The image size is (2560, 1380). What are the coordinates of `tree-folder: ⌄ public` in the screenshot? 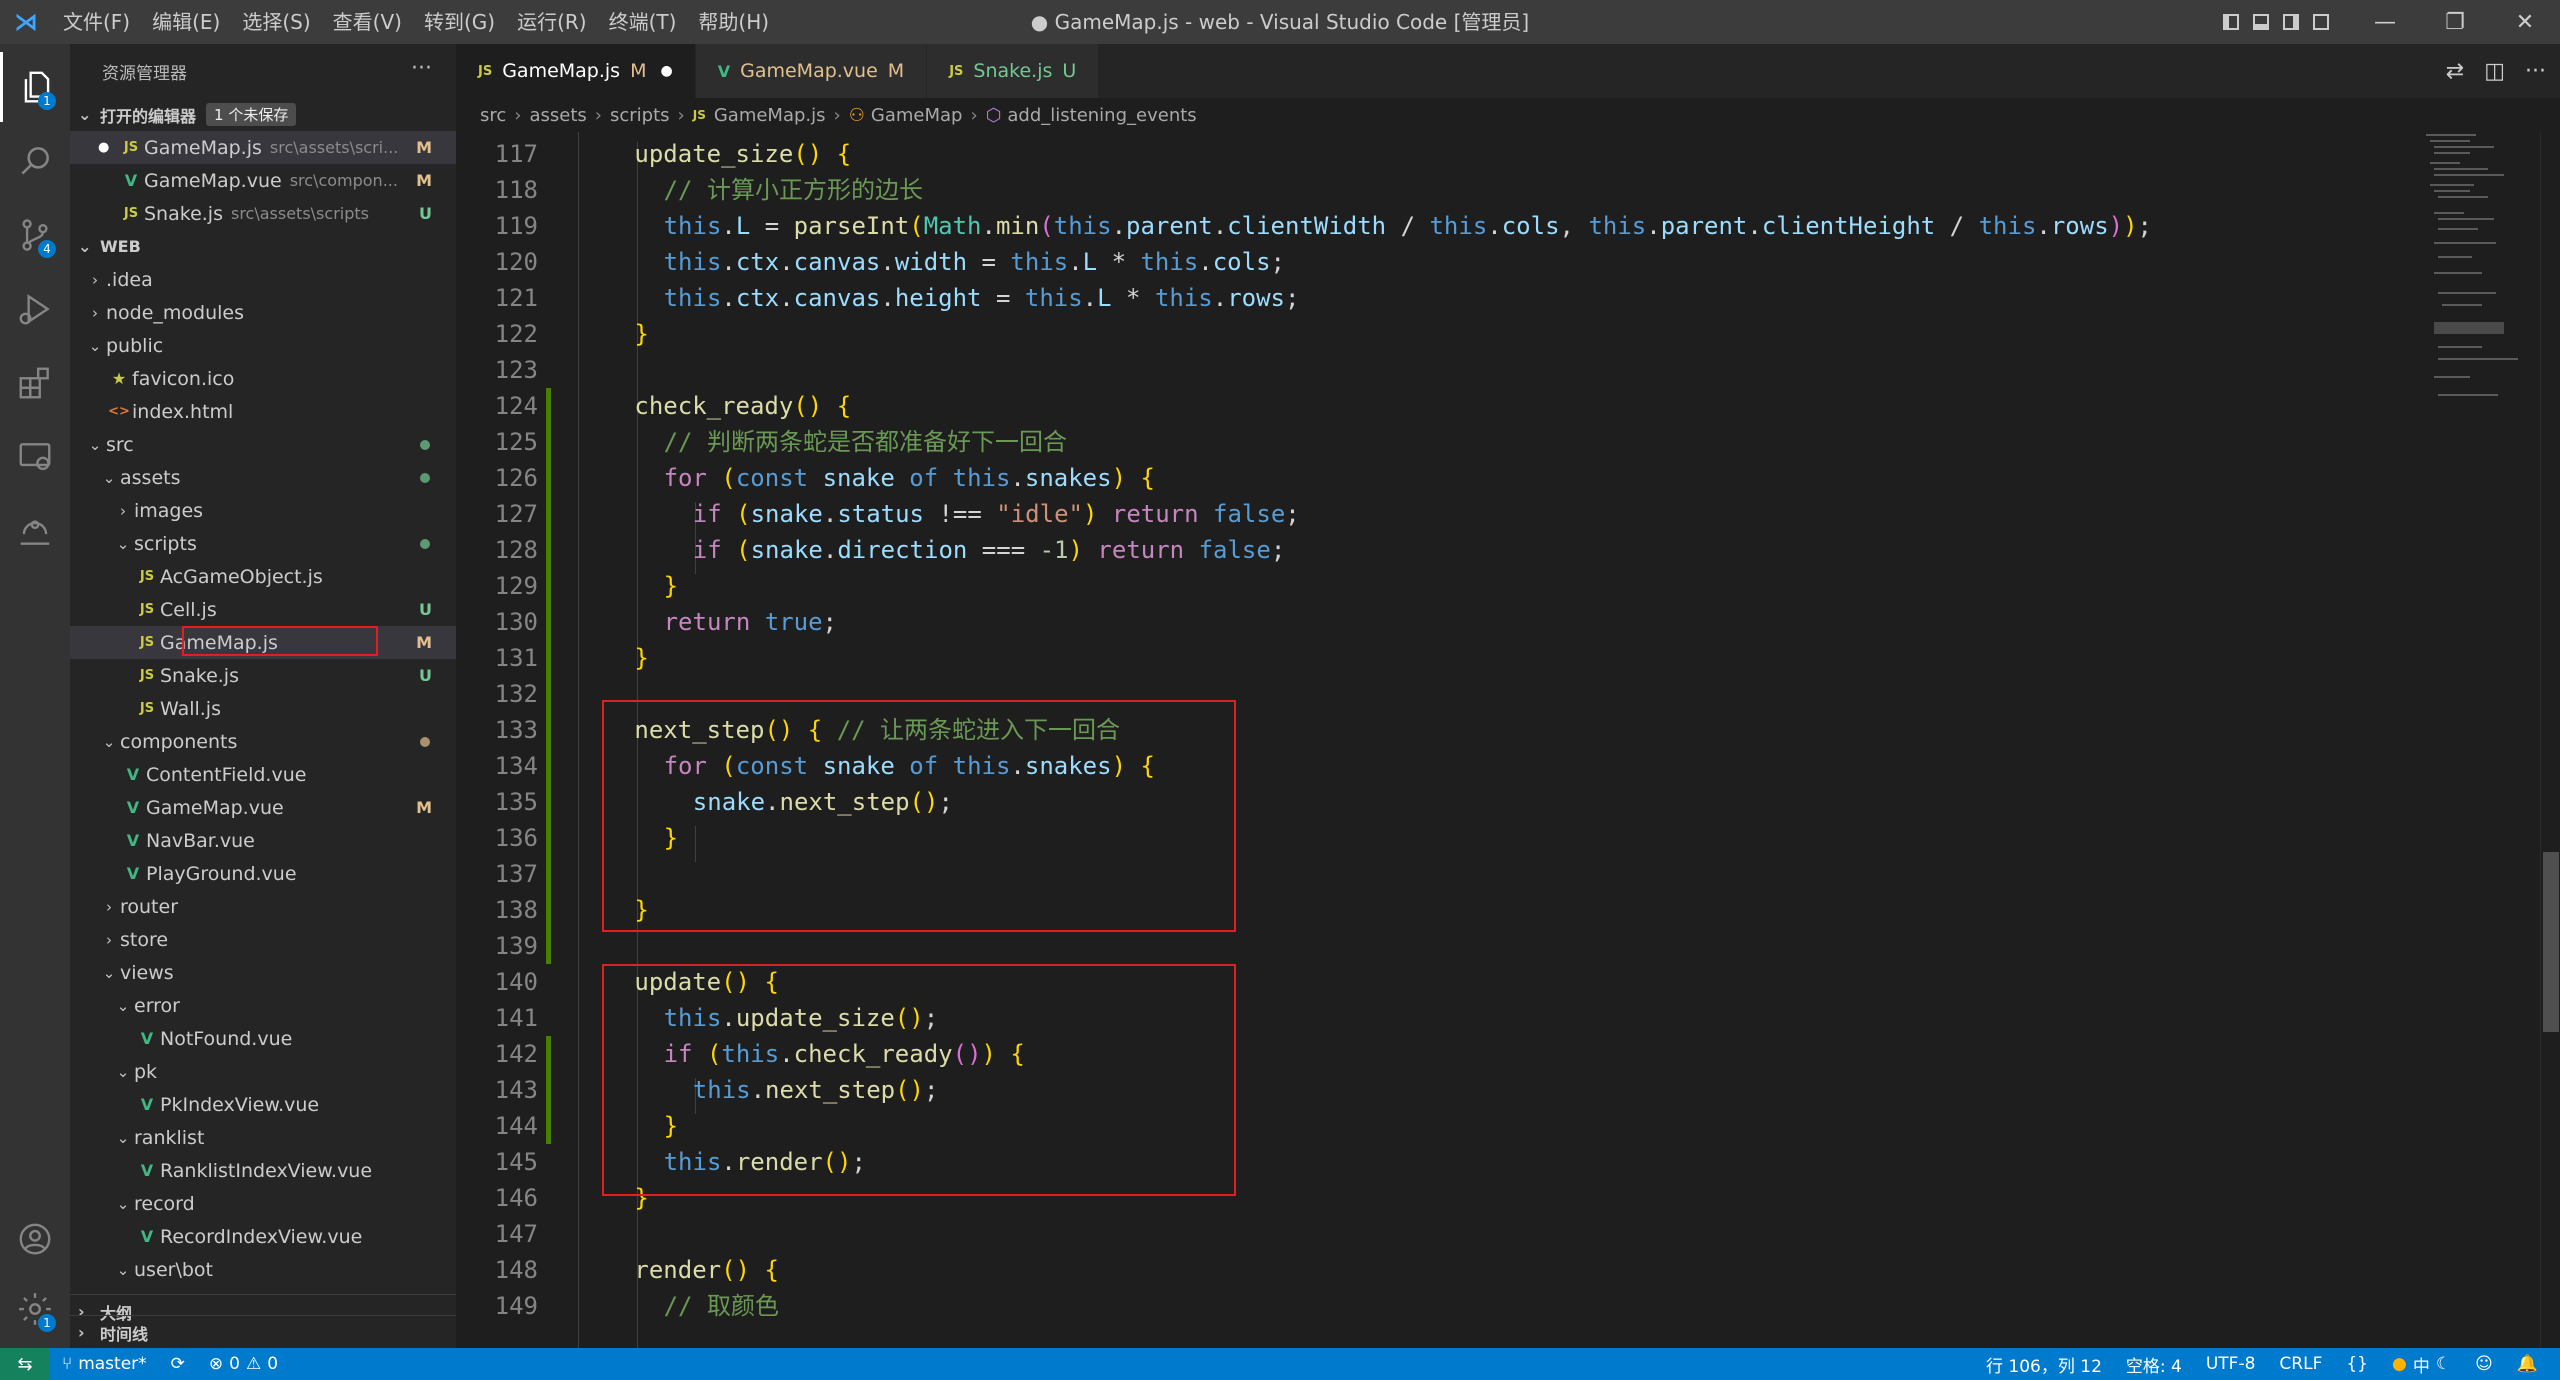 It's located at (263, 345).